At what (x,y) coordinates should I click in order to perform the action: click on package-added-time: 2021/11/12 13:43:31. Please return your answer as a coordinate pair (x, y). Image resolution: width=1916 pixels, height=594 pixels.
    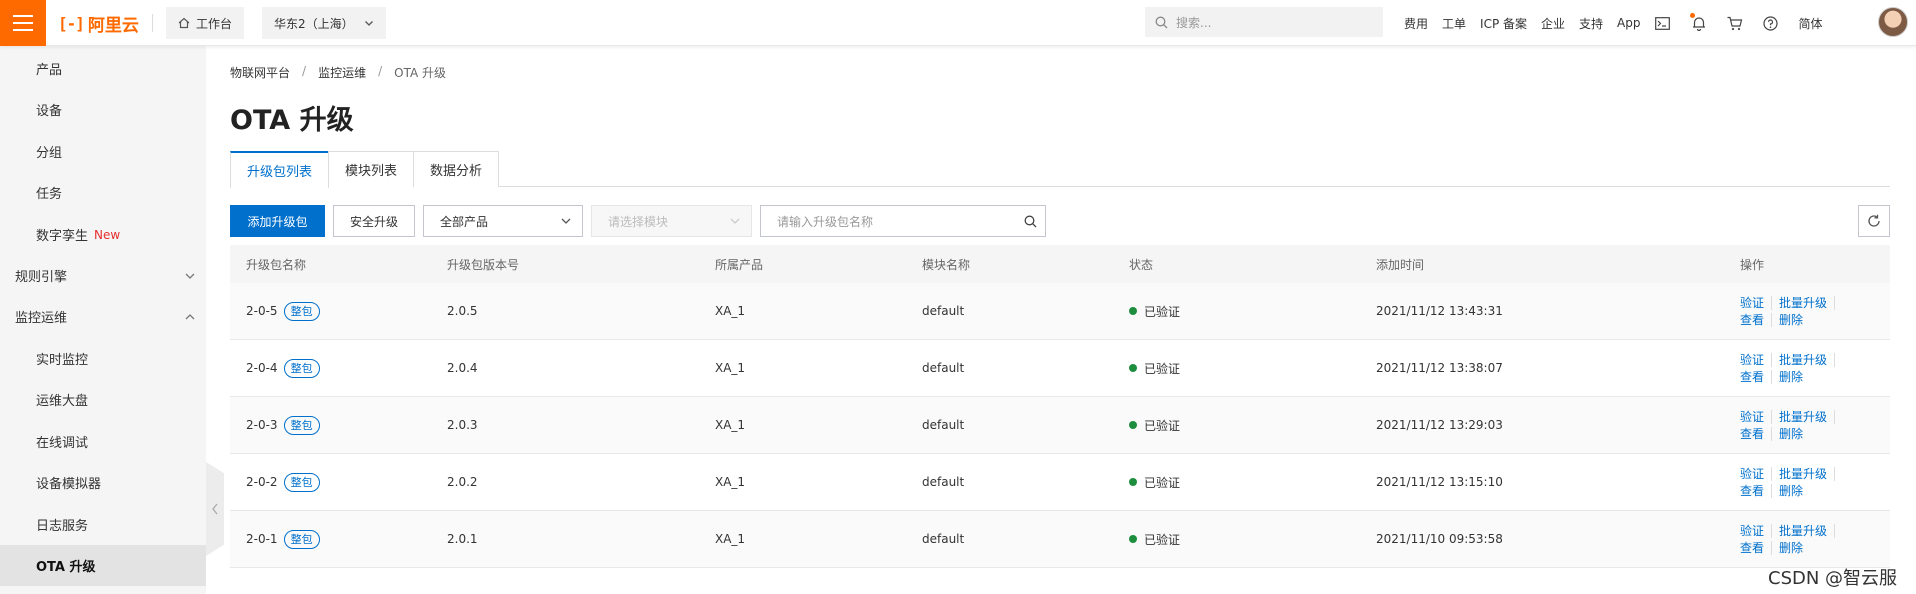
    Looking at the image, I should click on (1439, 311).